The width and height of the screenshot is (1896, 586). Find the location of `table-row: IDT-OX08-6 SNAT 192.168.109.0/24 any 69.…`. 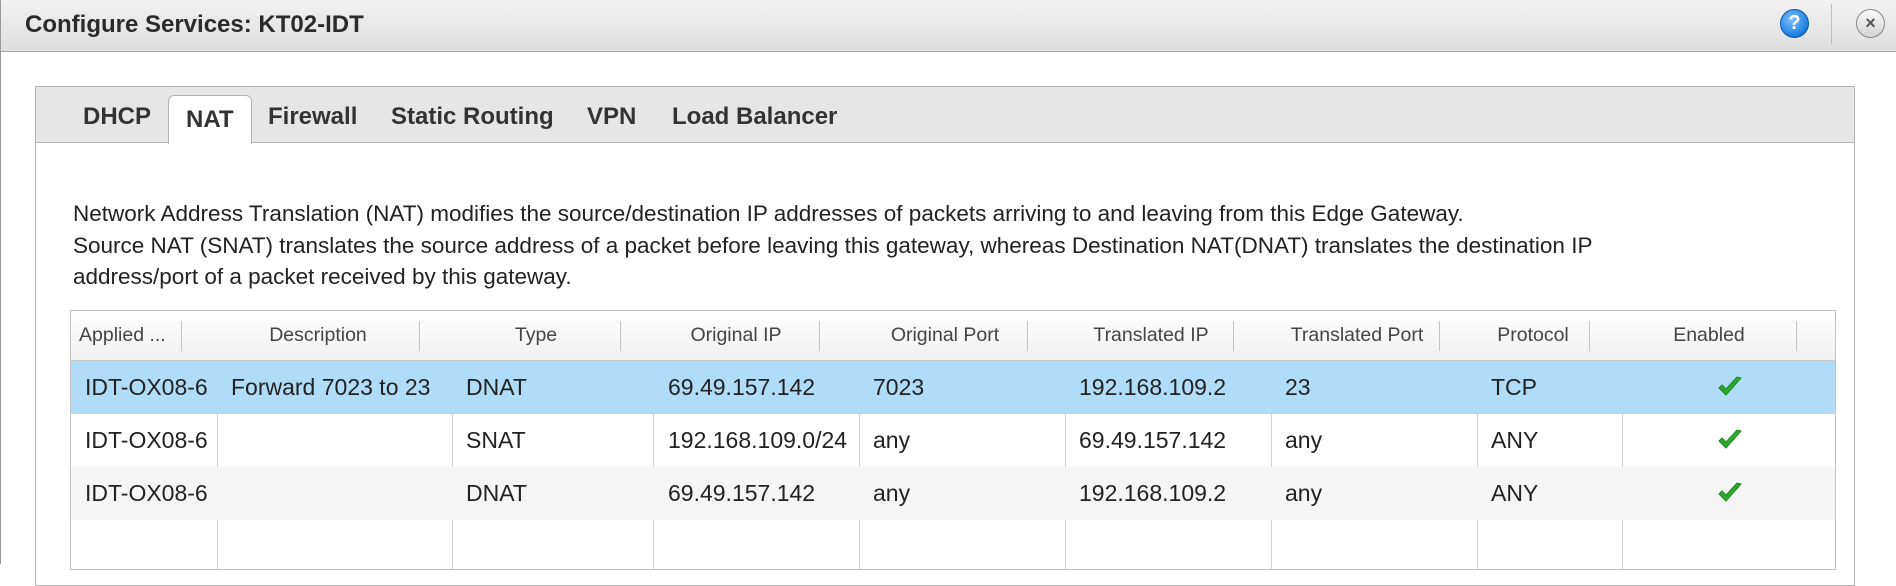

table-row: IDT-OX08-6 SNAT 192.168.109.0/24 any 69.… is located at coordinates (953, 440).